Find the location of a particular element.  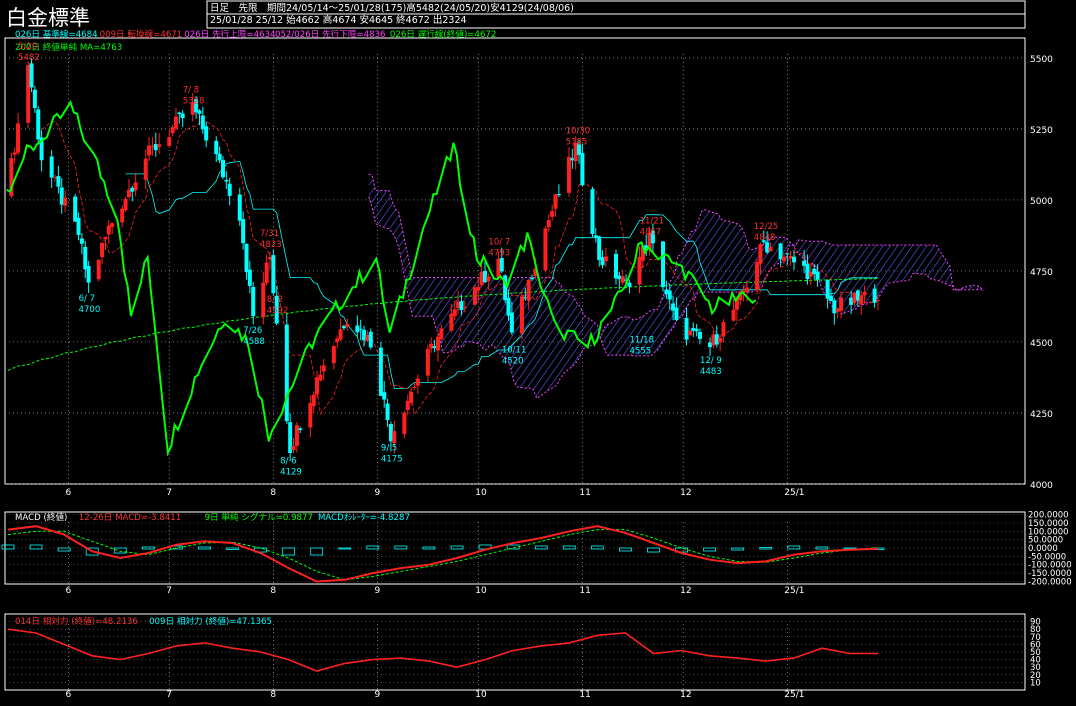

rsi-y-tick-label: 10 is located at coordinates (1035, 683).